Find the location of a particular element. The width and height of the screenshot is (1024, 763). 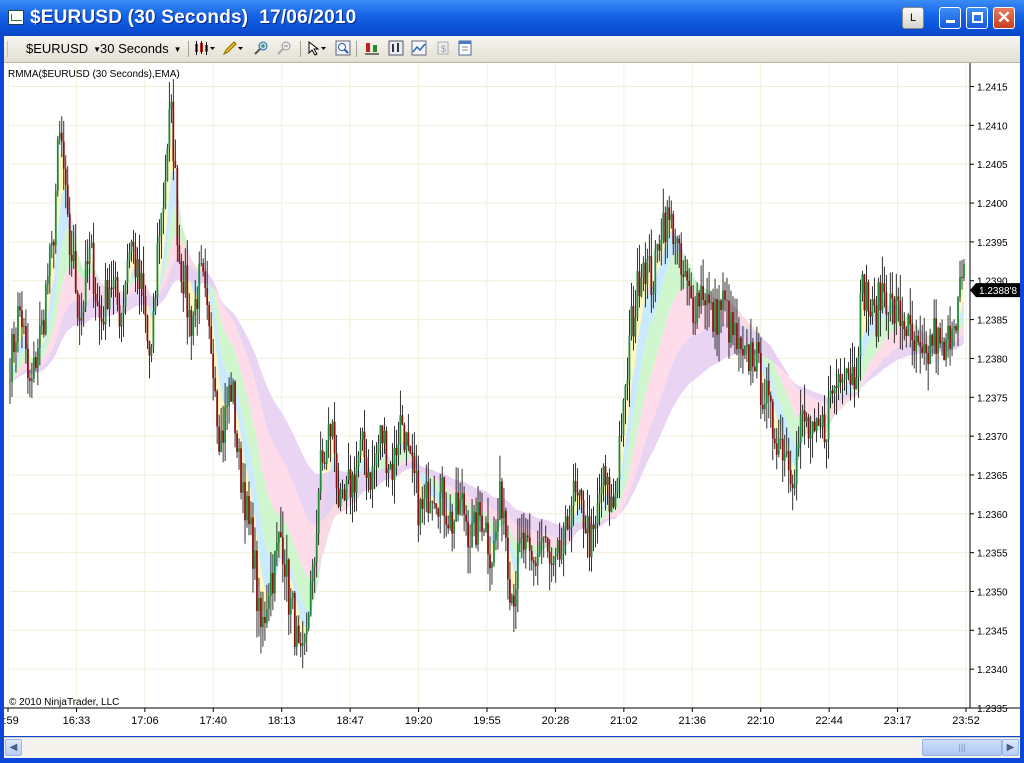

pointer-icon is located at coordinates (317, 48).